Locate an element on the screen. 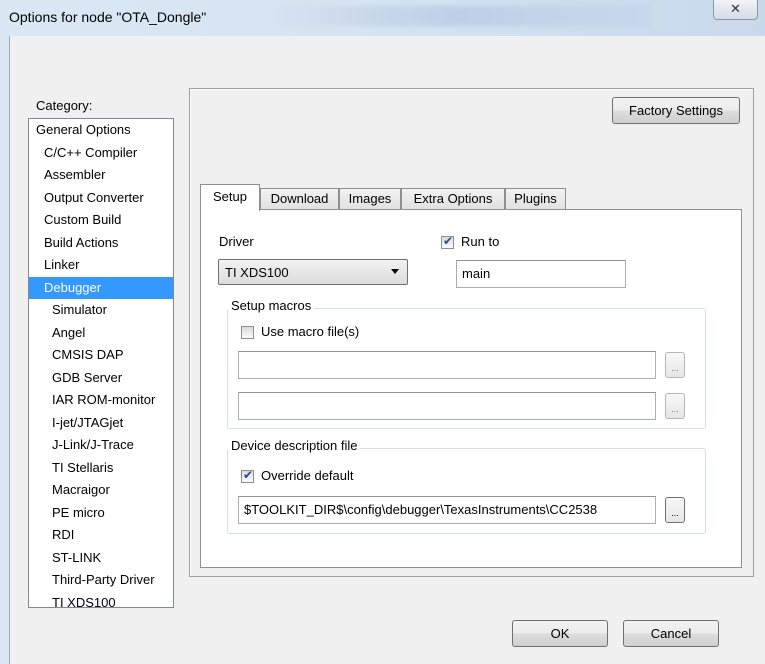 The width and height of the screenshot is (765, 664). category-item-build-actions: Build Actions is located at coordinates (101, 243).